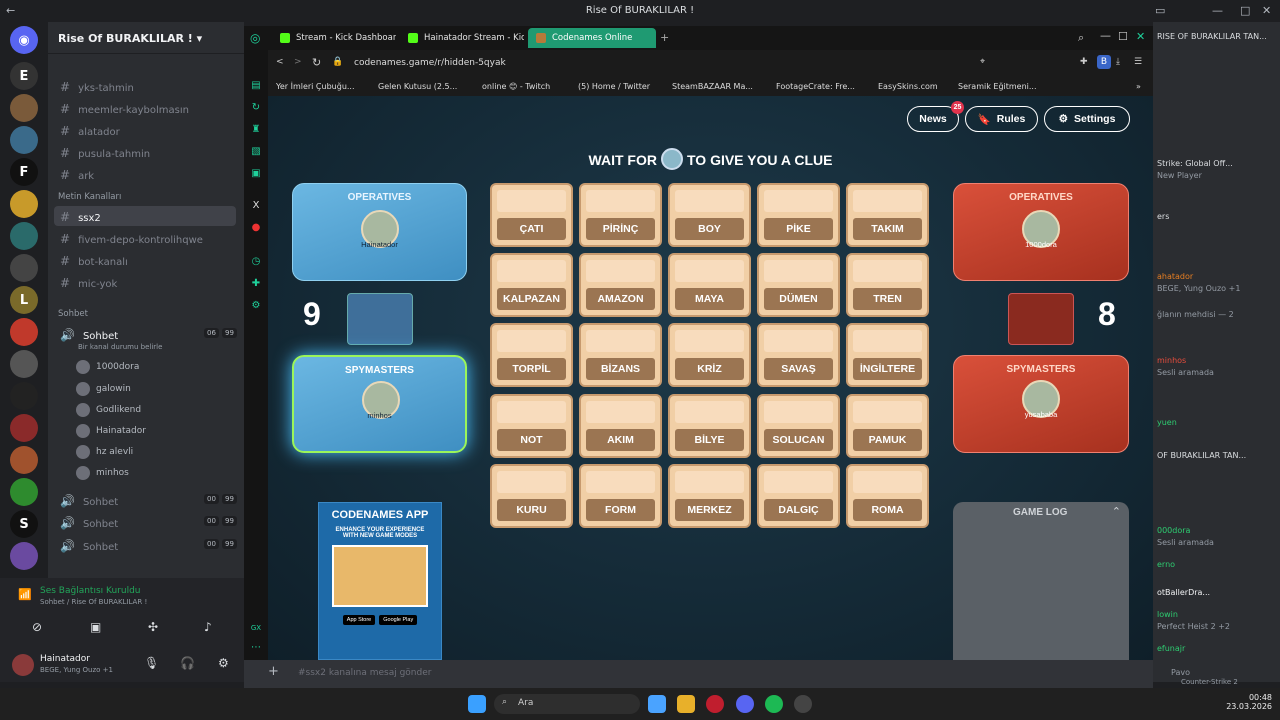  Describe the element at coordinates (1138, 62) in the screenshot. I see `menu-icon: ☰` at that location.